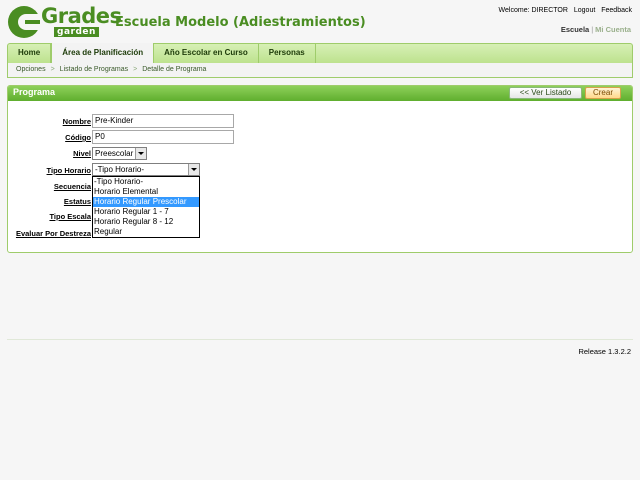  What do you see at coordinates (103, 53) in the screenshot?
I see `tab-area-planificacion: Área de Planificación` at bounding box center [103, 53].